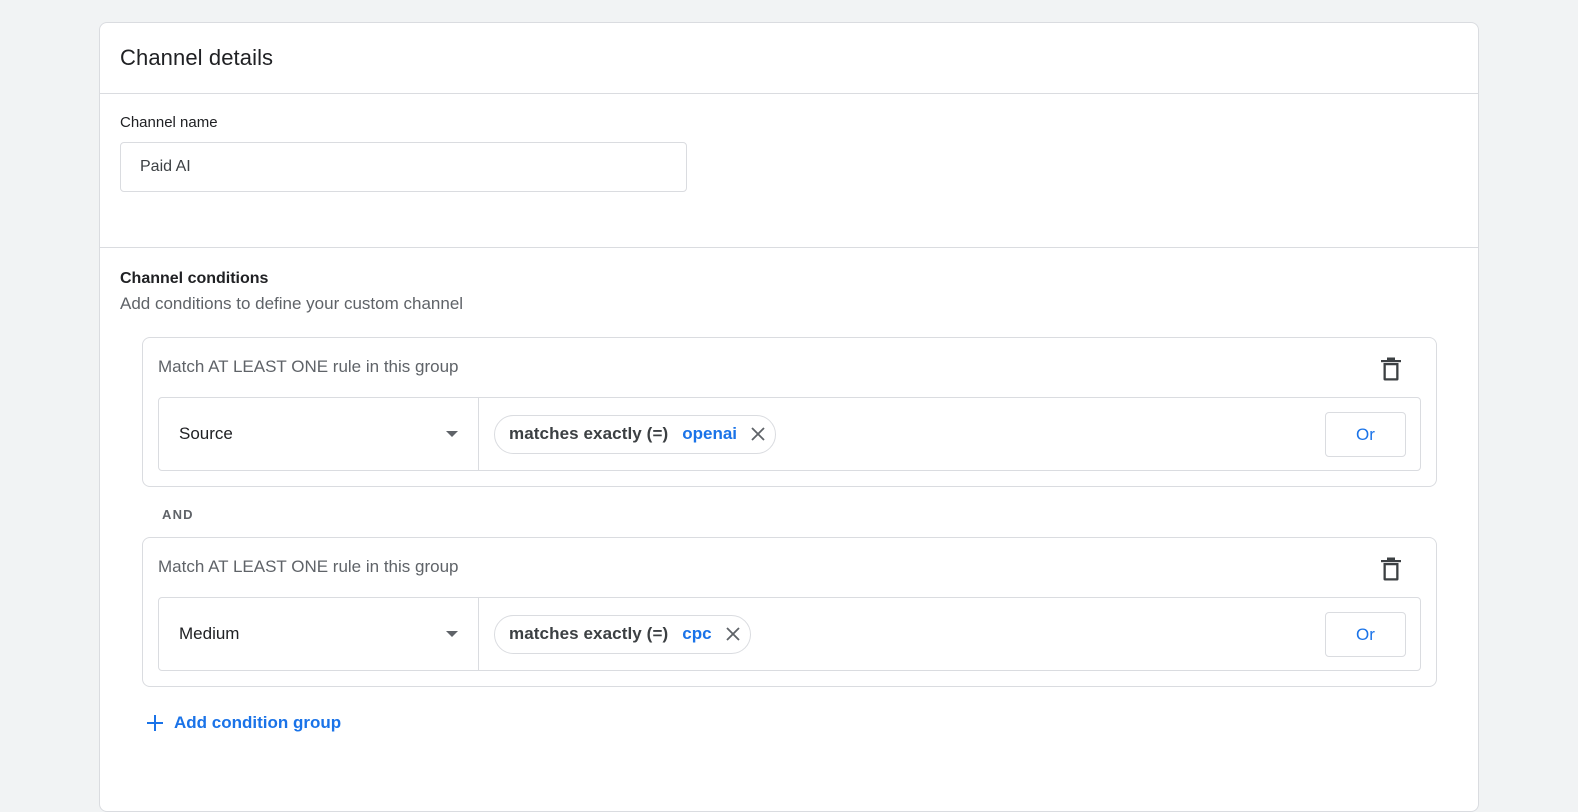  Describe the element at coordinates (319, 634) in the screenshot. I see `dimension-dropdown: Medium` at that location.